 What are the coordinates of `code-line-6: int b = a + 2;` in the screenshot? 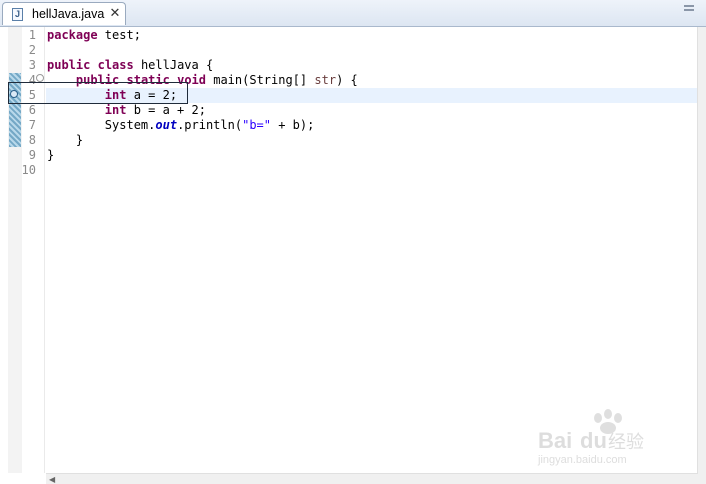 It's located at (155, 110).